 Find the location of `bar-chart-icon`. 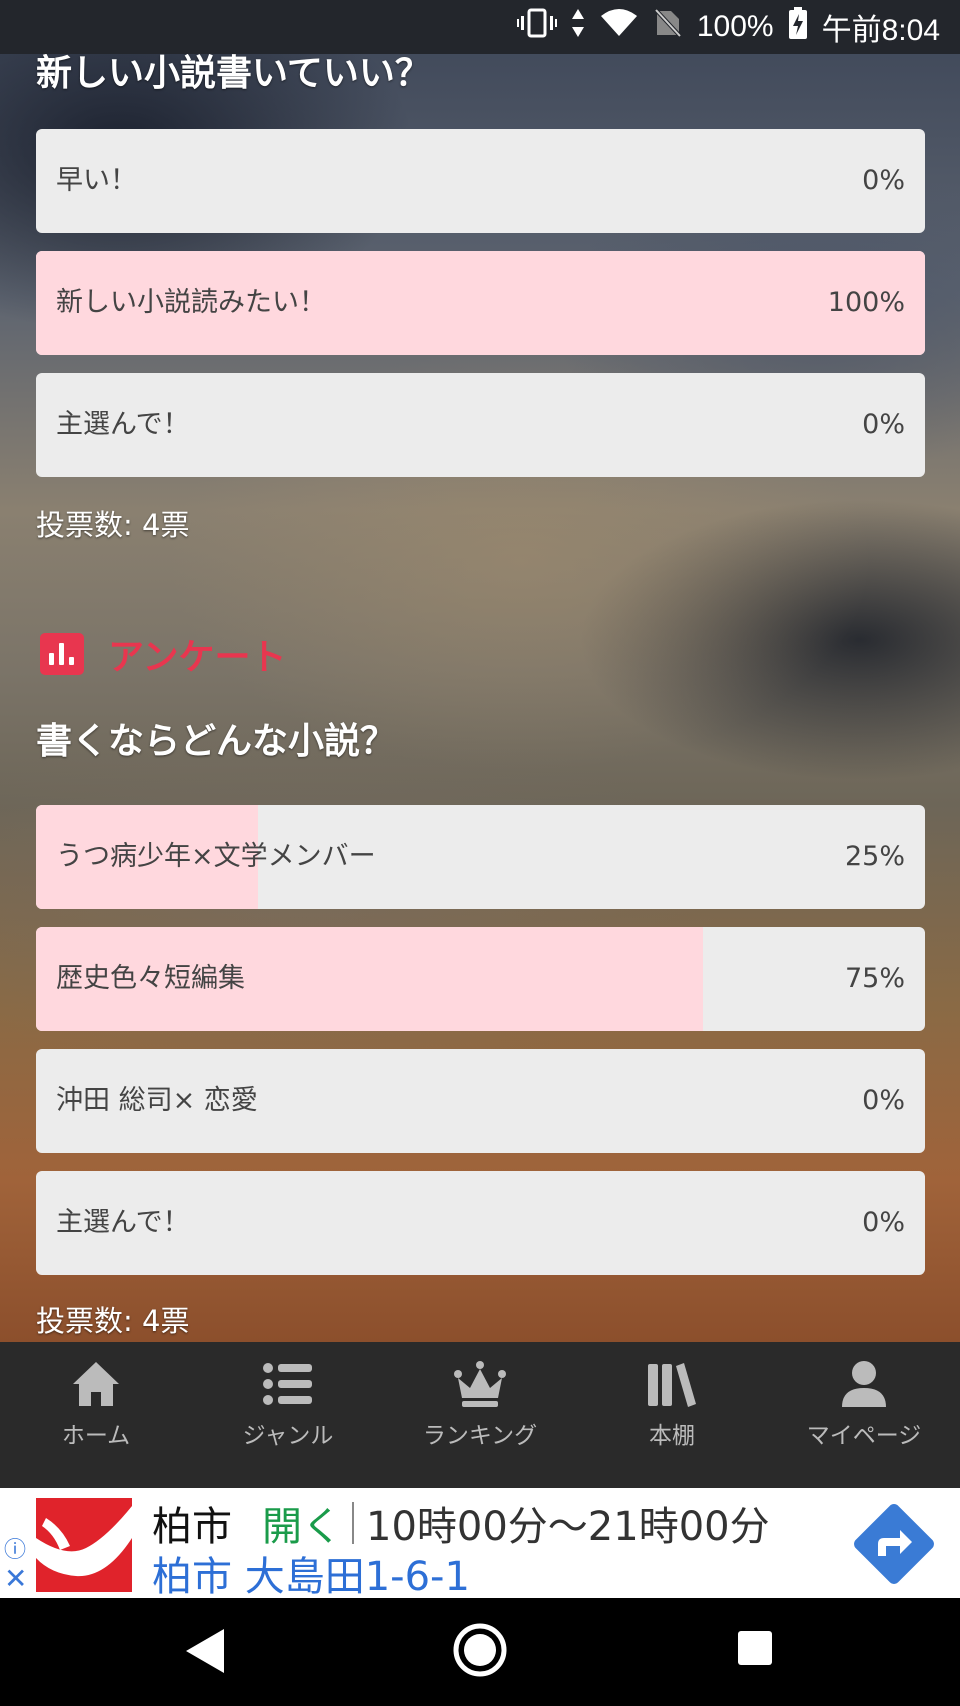

bar-chart-icon is located at coordinates (62, 654).